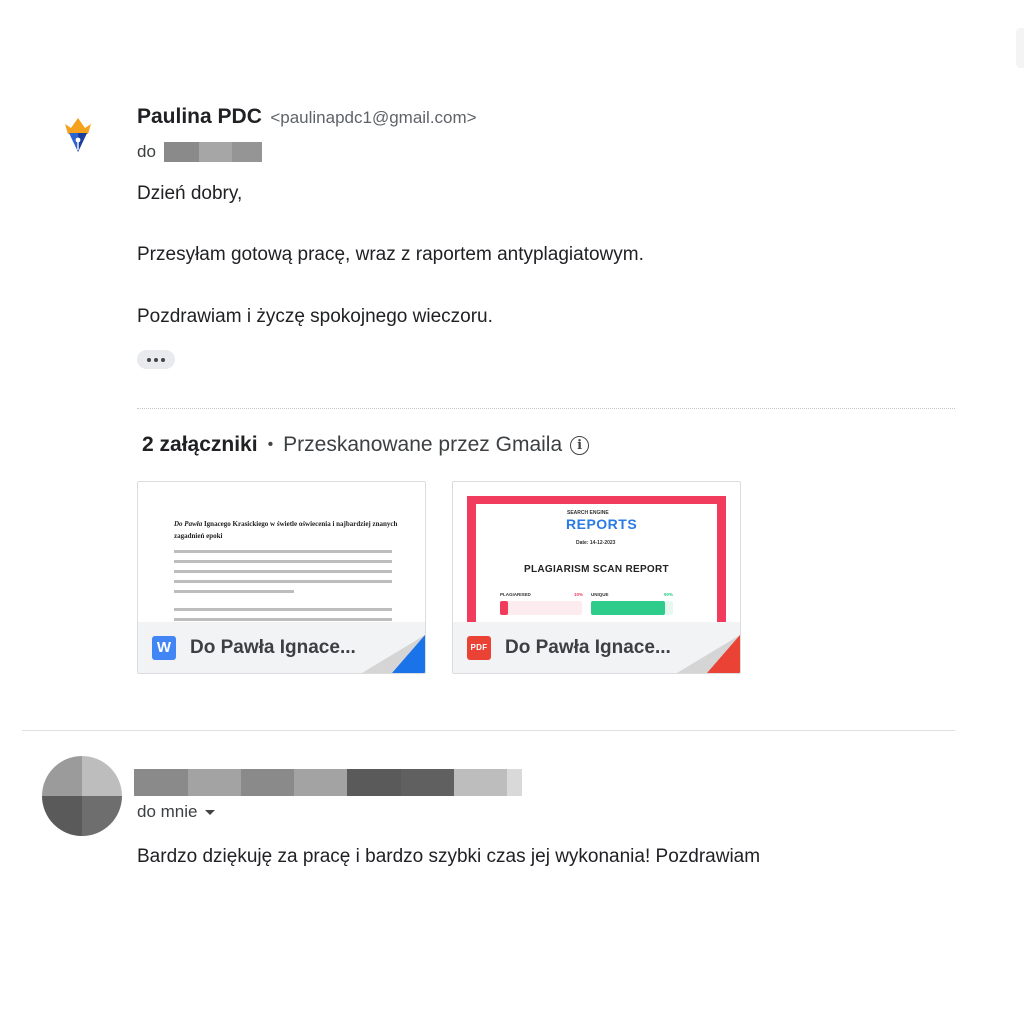 The width and height of the screenshot is (1024, 1011). Describe the element at coordinates (515, 594) in the screenshot. I see `plagiarised-label: PLAGIARISED` at that location.